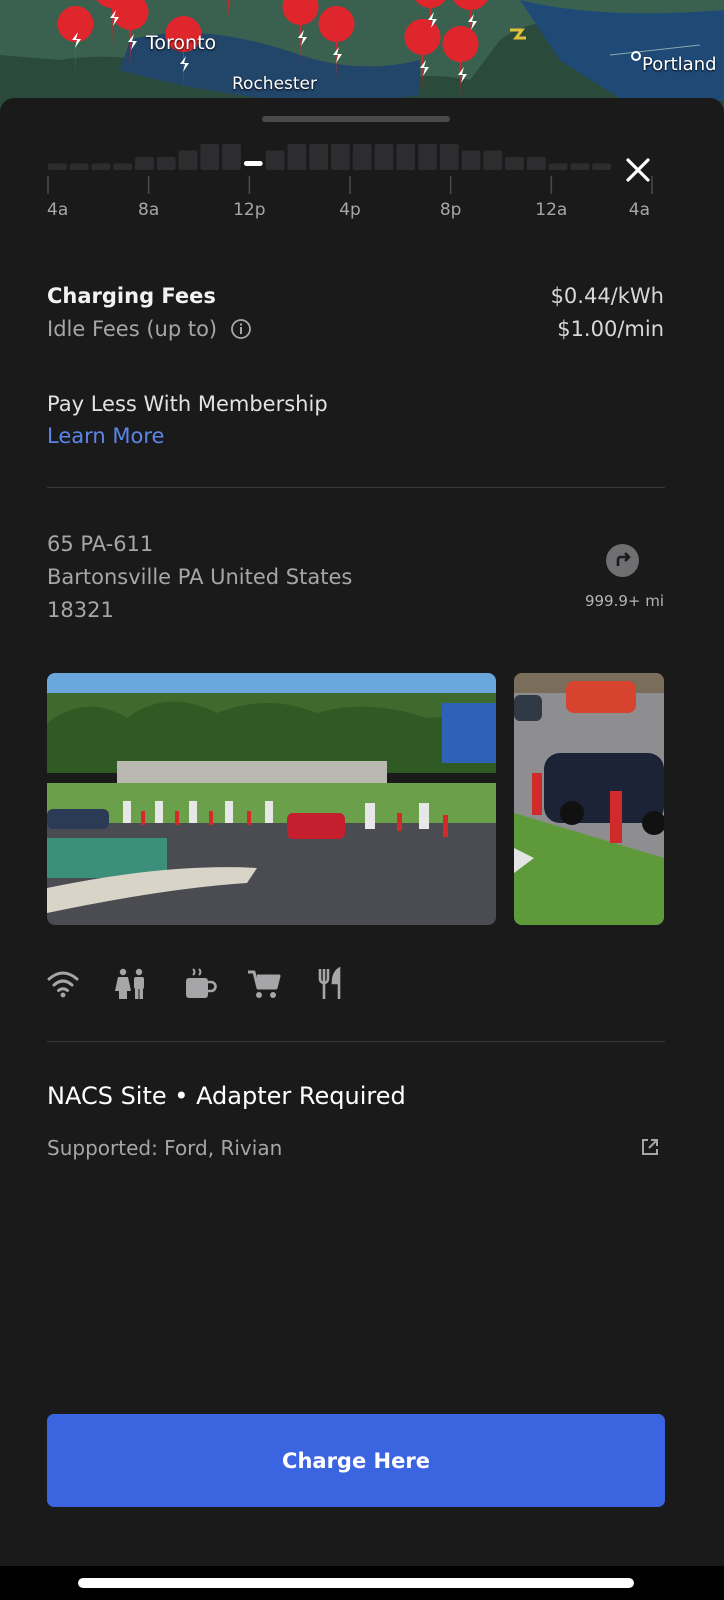 The image size is (724, 1600). Describe the element at coordinates (264, 984) in the screenshot. I see `cart-icon` at that location.